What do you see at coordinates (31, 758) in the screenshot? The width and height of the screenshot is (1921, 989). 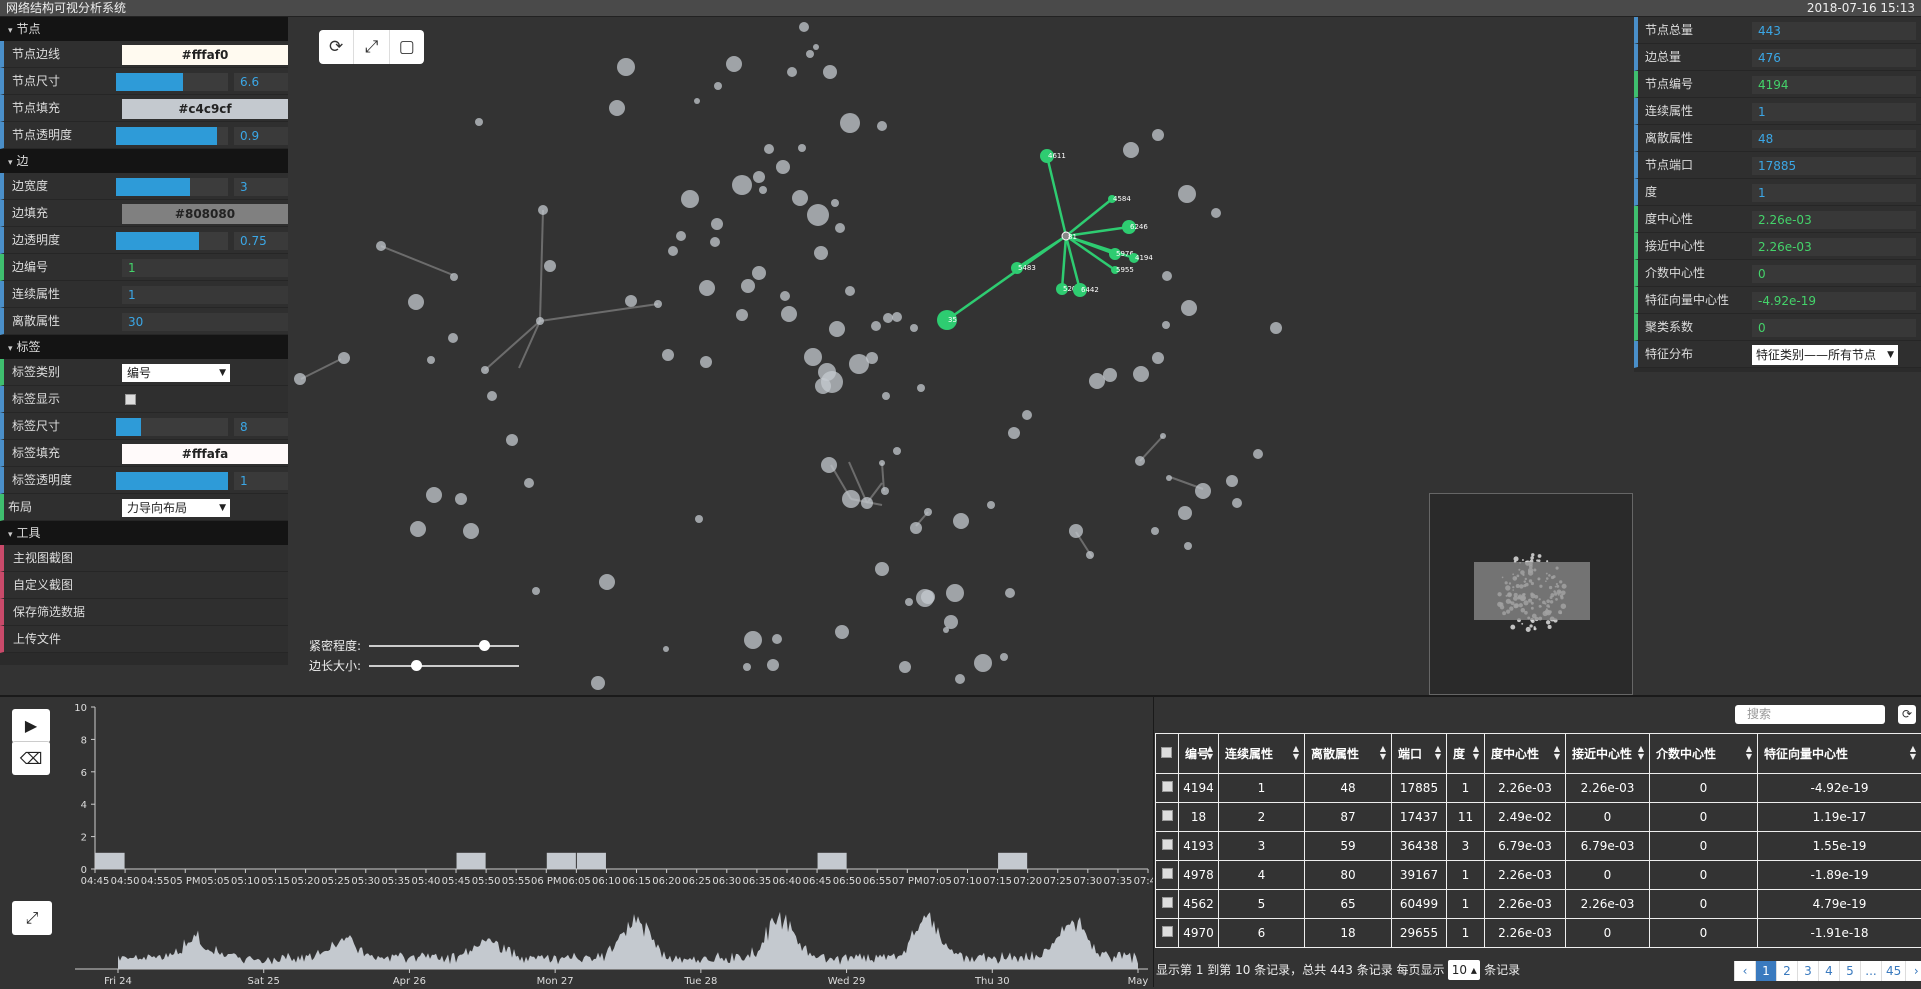 I see `eraser-button: ⌫` at bounding box center [31, 758].